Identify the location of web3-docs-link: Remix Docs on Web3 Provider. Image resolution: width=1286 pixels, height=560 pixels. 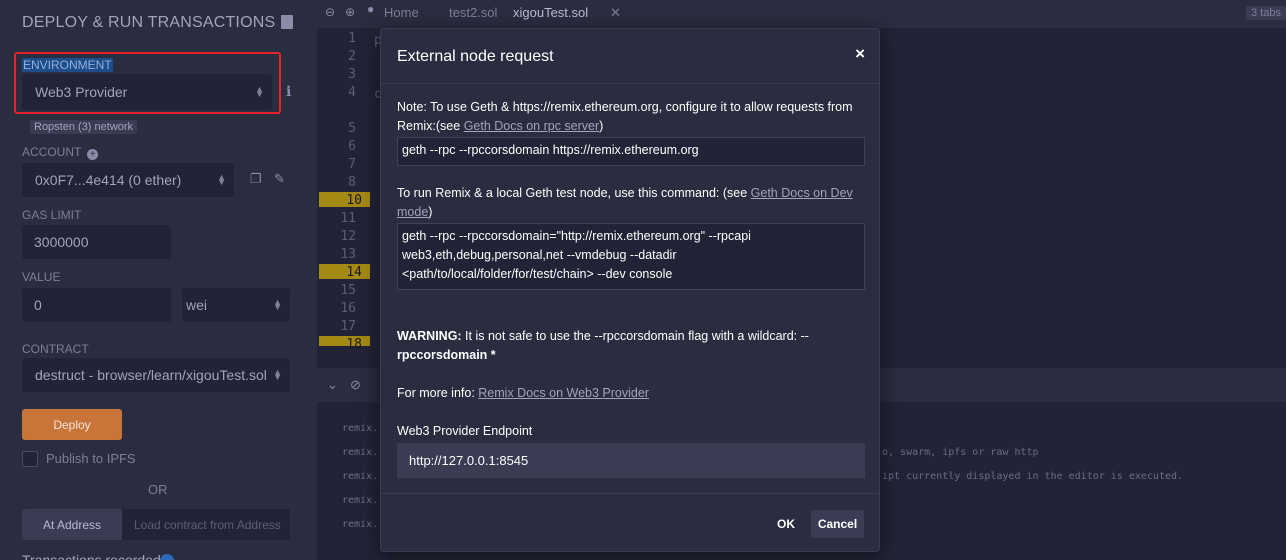
(563, 393).